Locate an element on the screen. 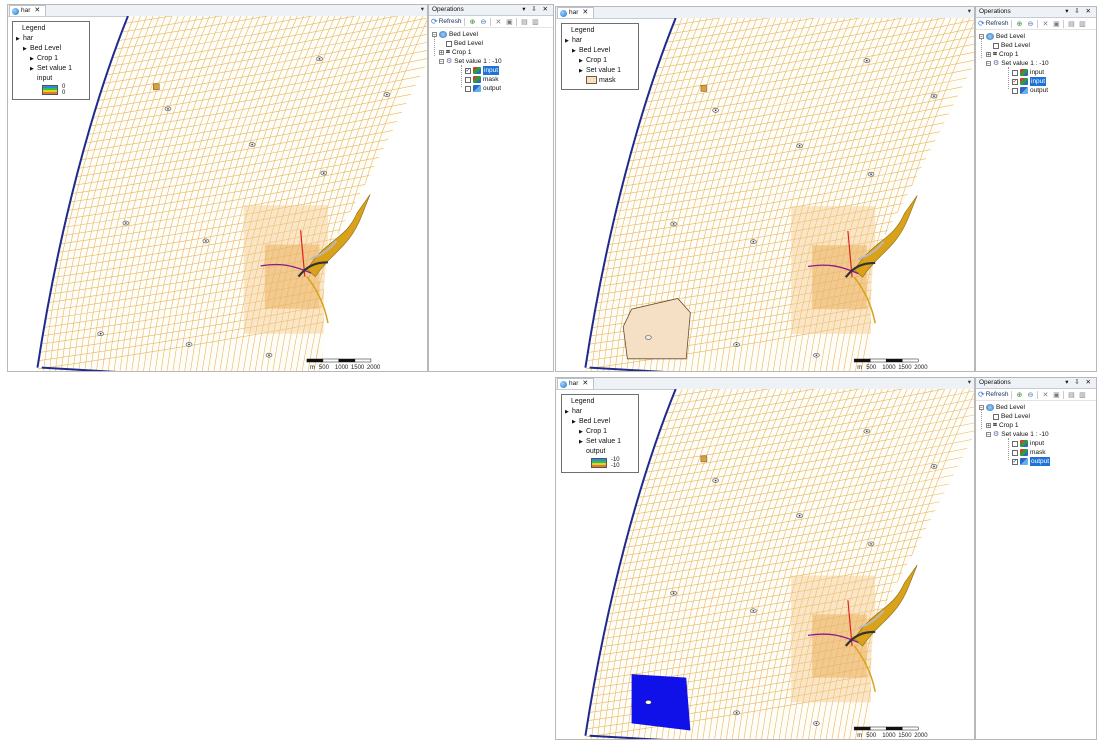 The height and width of the screenshot is (740, 1097). tree-node-child-2: ✓ input is located at coordinates (1037, 81).